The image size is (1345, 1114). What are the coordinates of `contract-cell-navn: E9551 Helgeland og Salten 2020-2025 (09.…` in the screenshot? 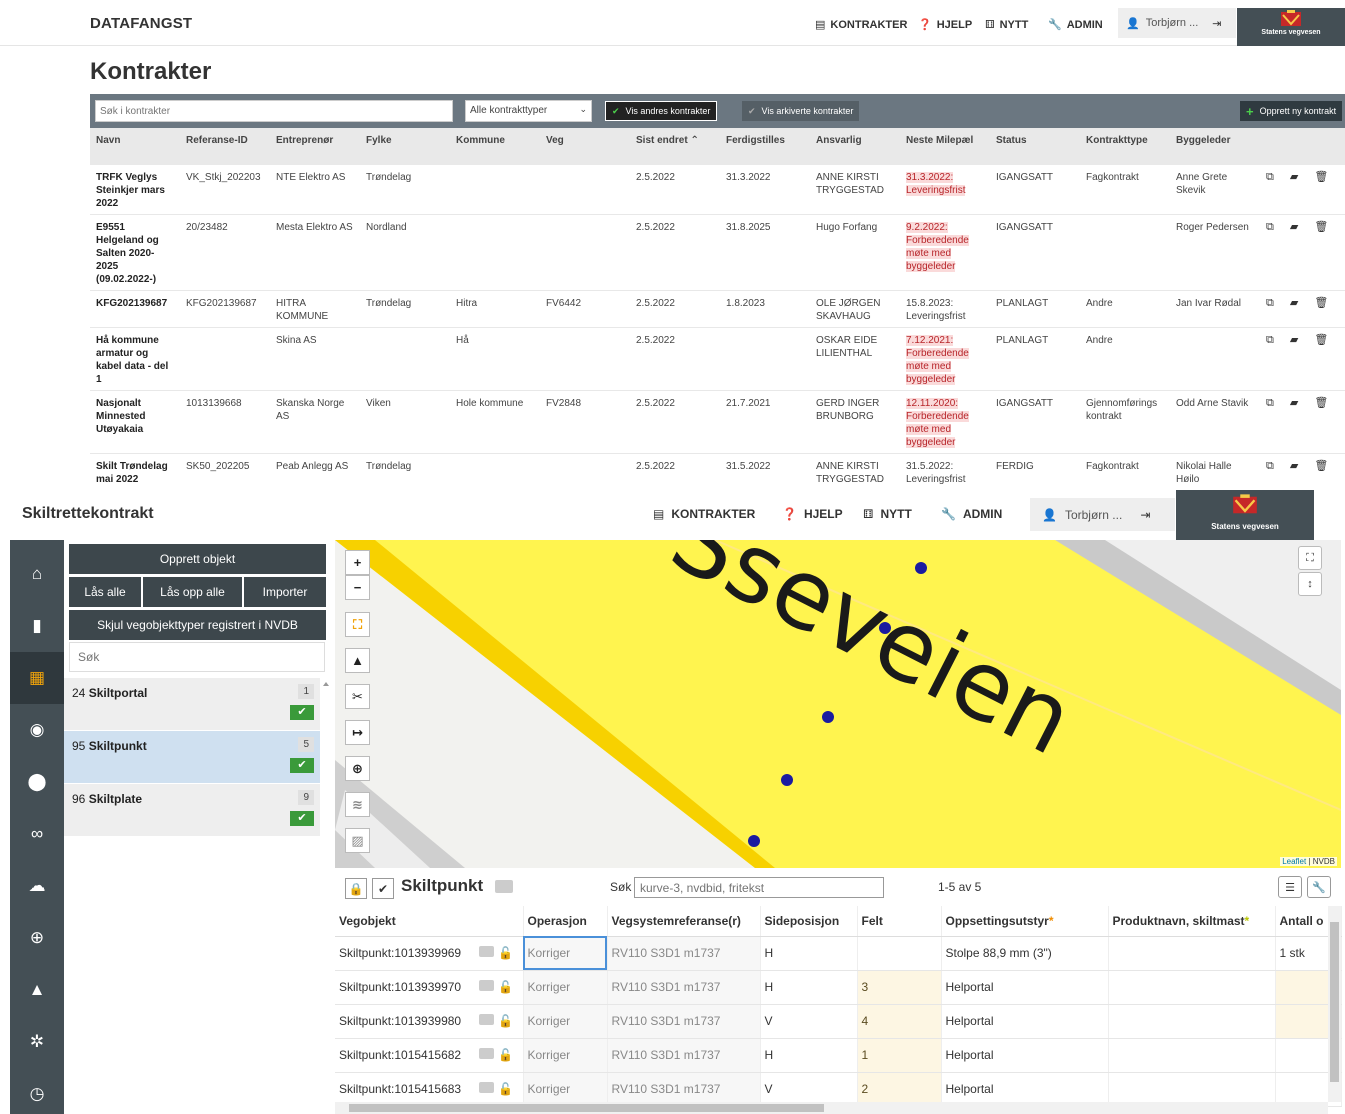 It's located at (135, 252).